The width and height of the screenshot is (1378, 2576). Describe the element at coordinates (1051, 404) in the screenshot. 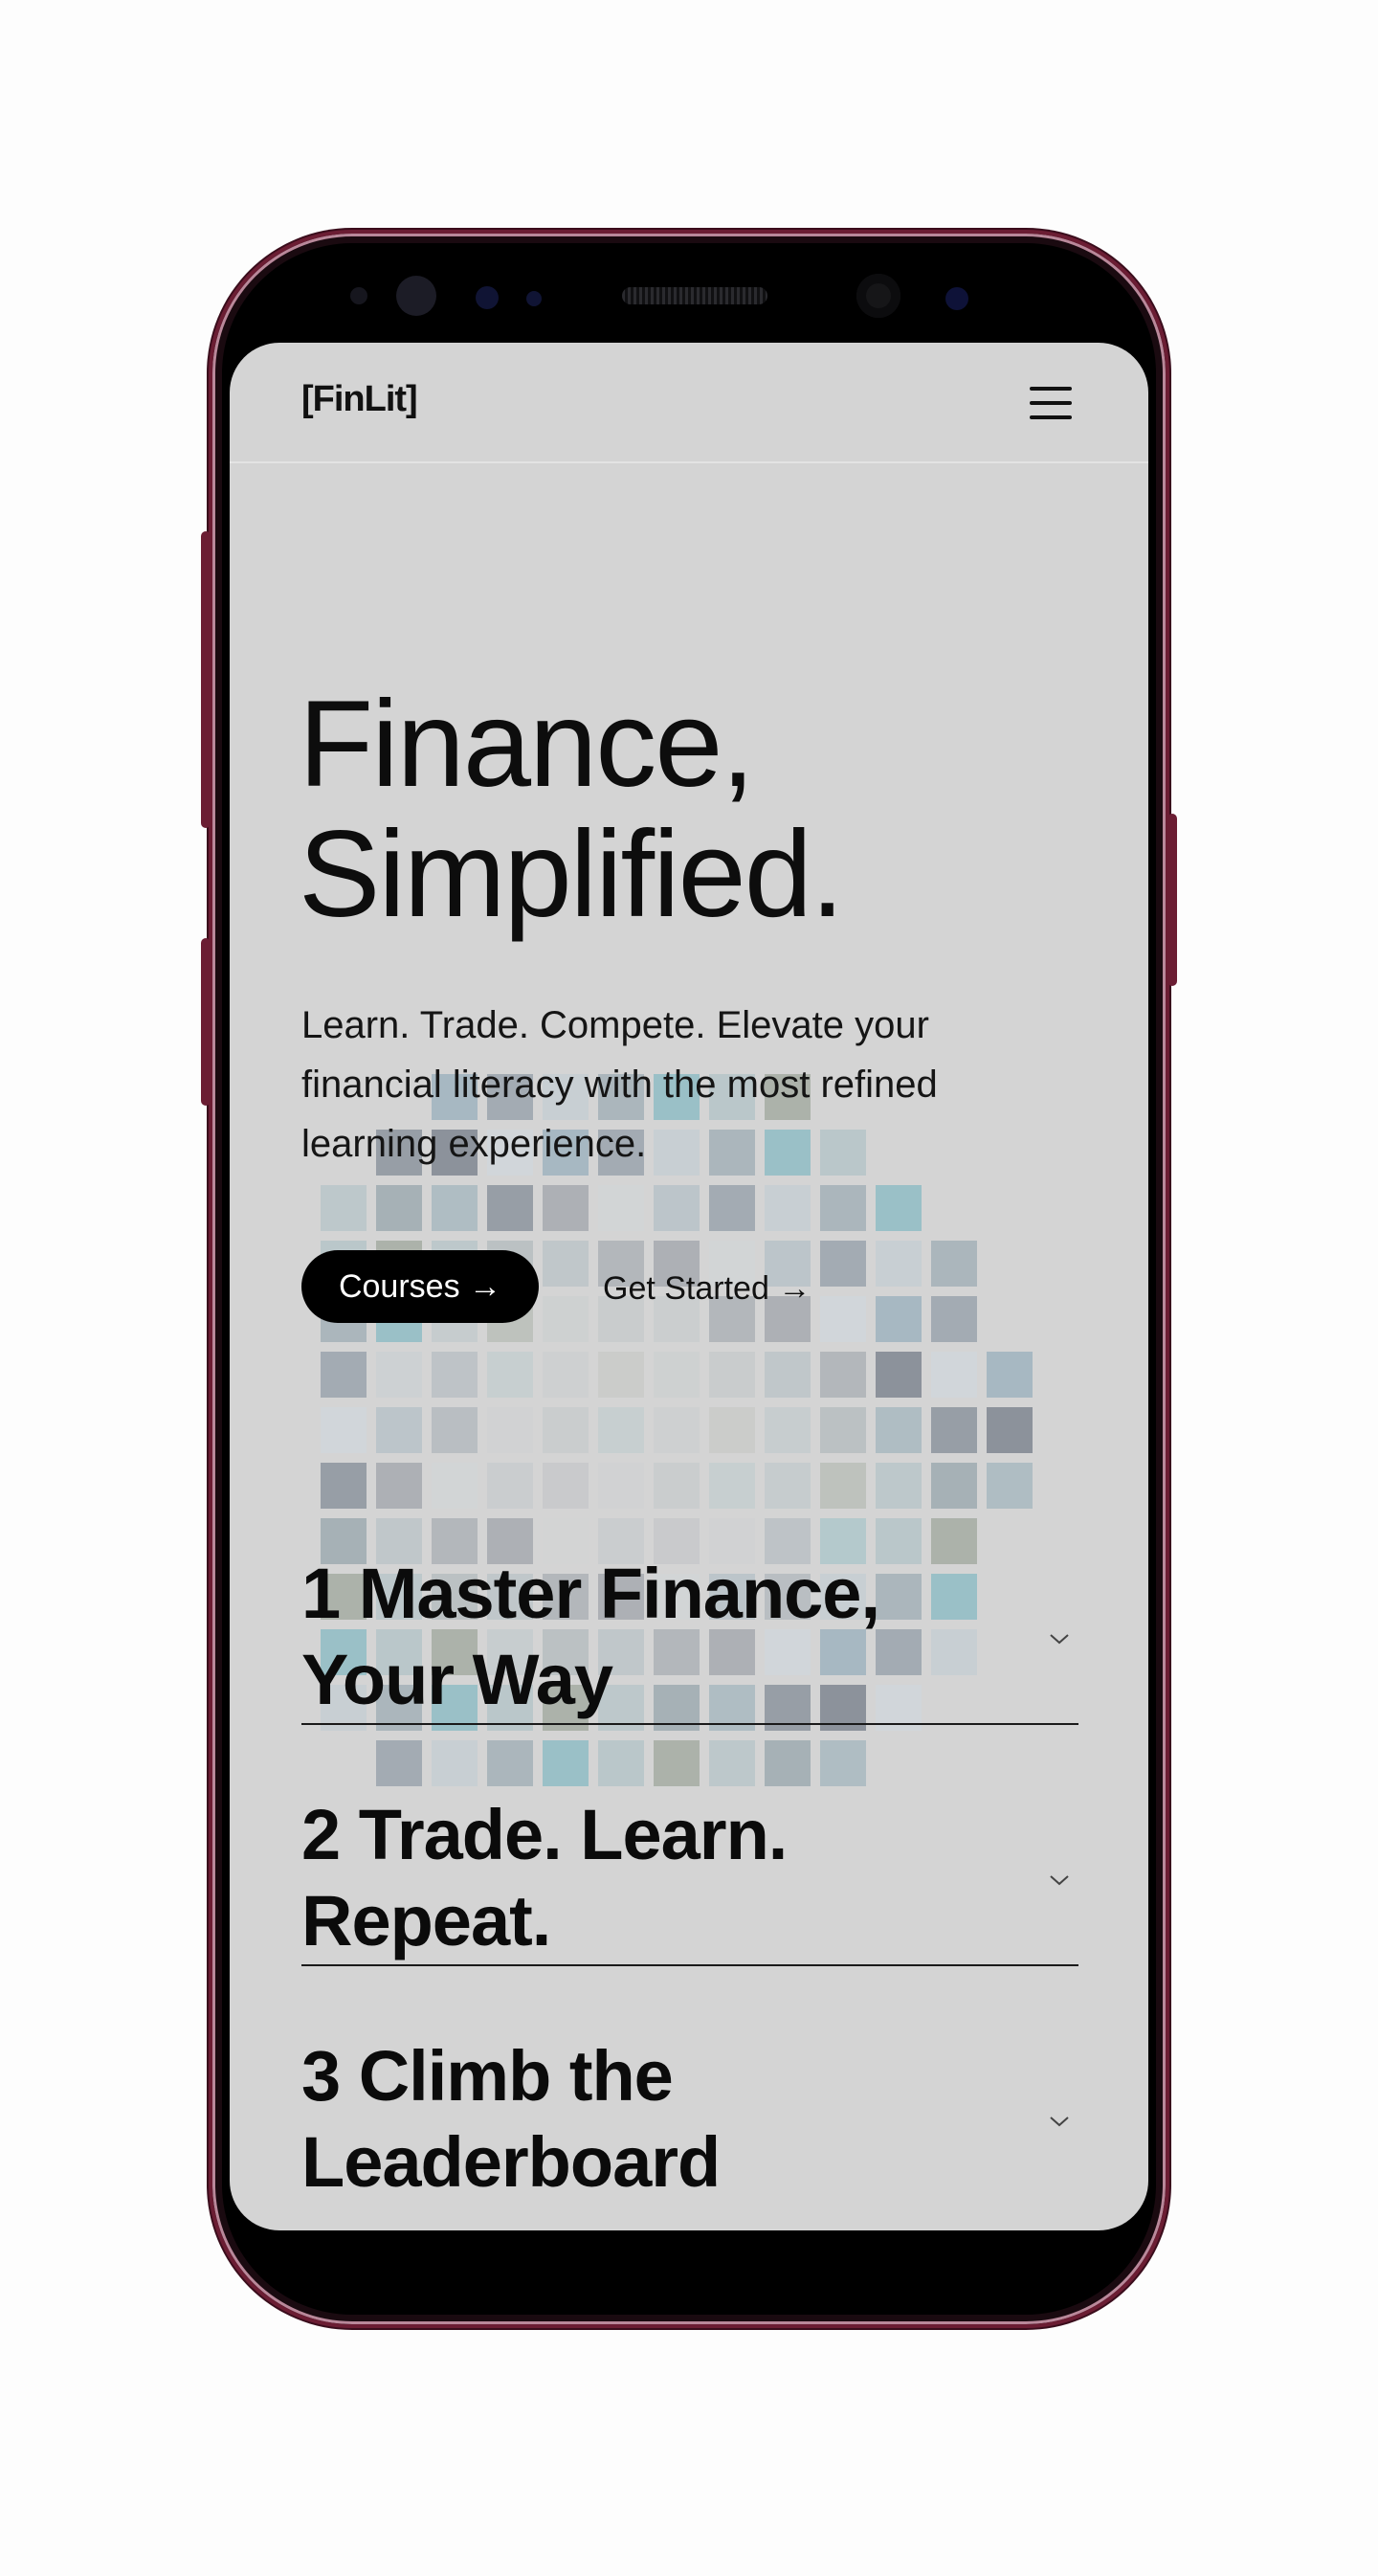

I see `hamburger-menu-icon` at that location.